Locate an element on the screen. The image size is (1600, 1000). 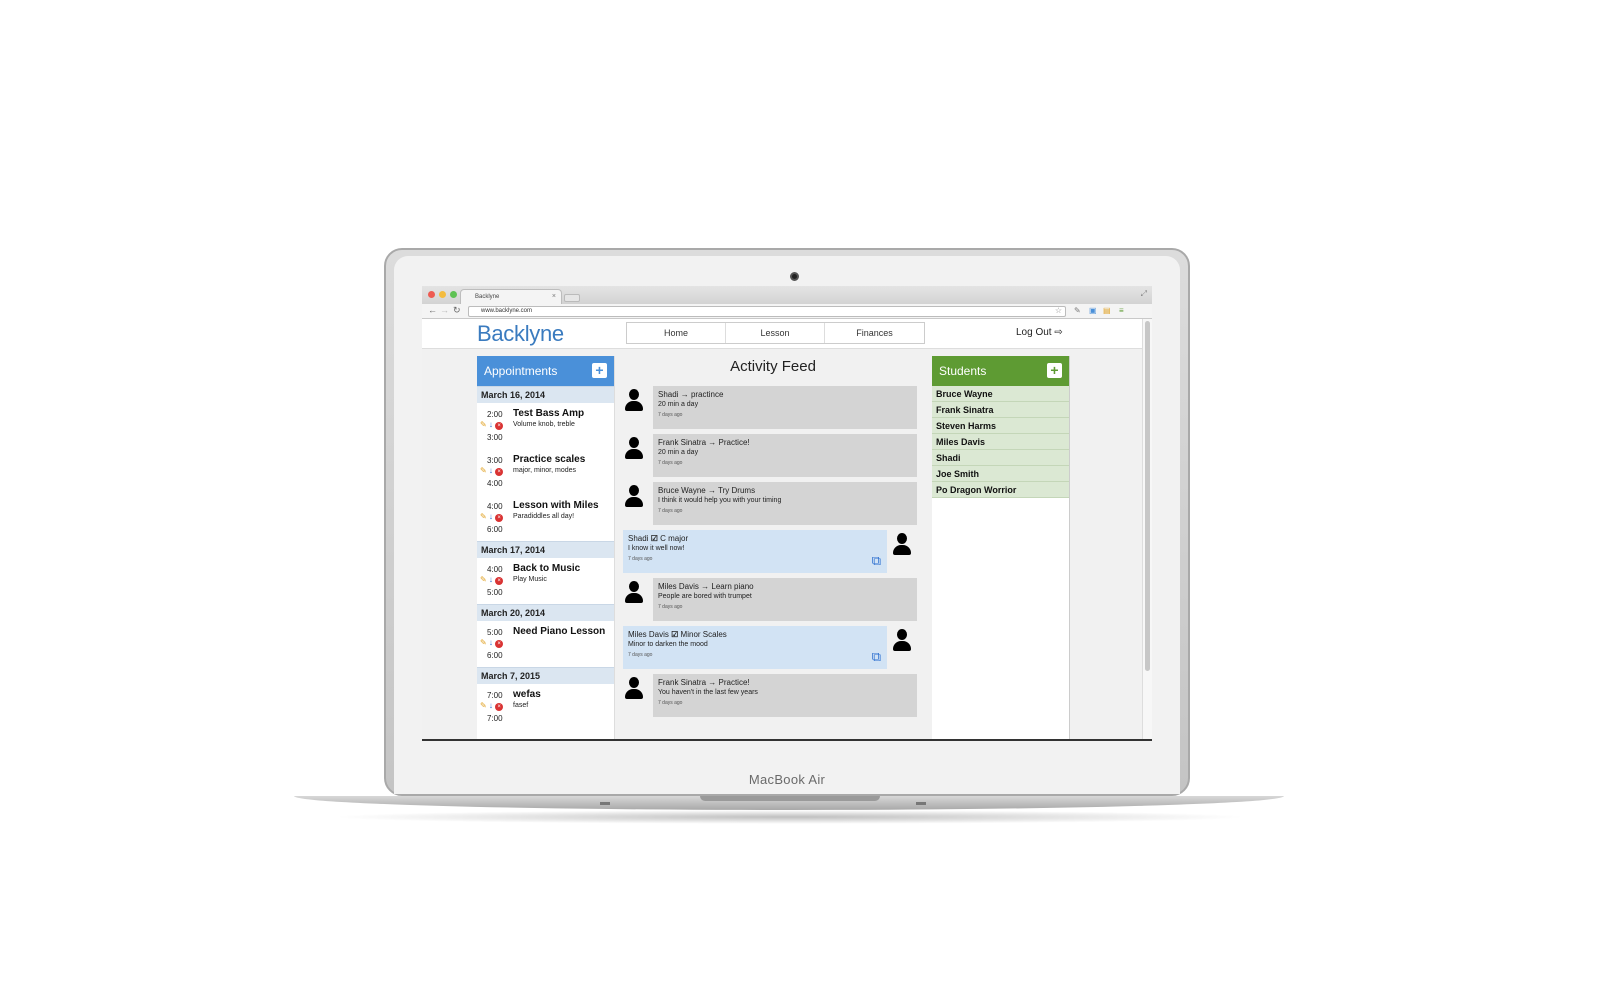
nav-home: Home is located at coordinates (676, 333).